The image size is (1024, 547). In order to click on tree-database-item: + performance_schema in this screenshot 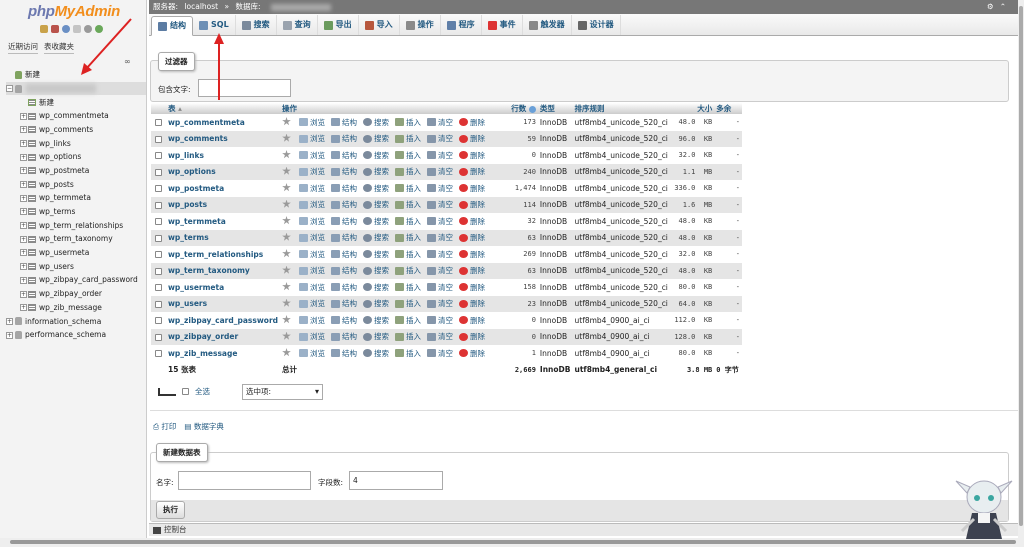, I will do `click(76, 335)`.